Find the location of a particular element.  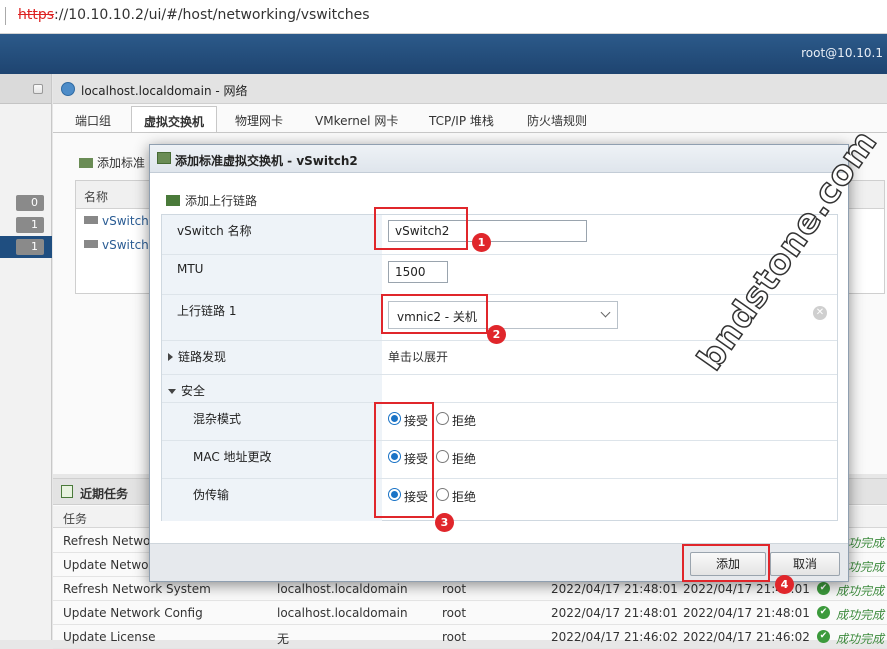

panel-title: localhost.localdomain - 网络 is located at coordinates (164, 91).